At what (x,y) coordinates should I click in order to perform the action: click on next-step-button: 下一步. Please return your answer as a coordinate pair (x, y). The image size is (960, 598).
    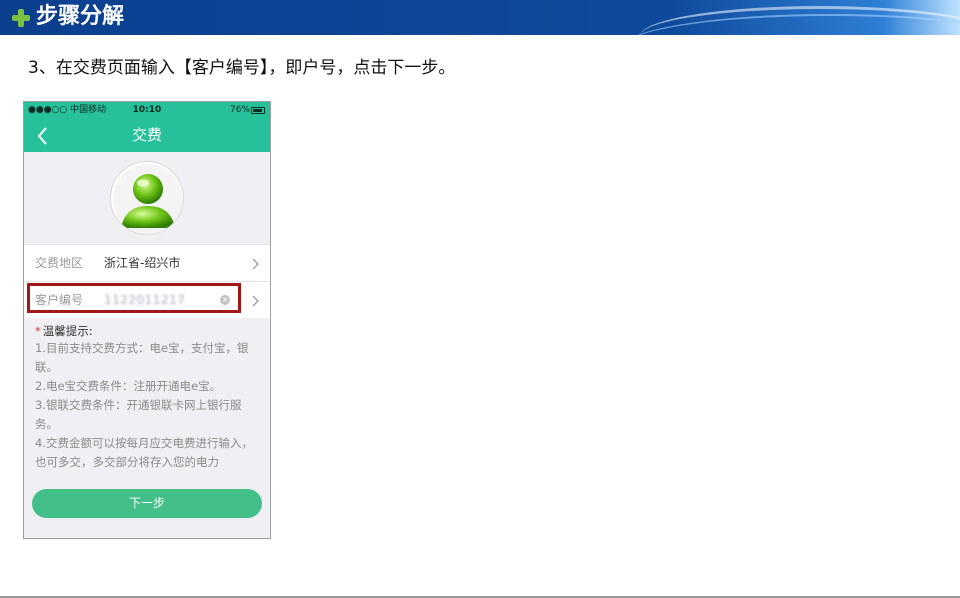
    Looking at the image, I should click on (147, 503).